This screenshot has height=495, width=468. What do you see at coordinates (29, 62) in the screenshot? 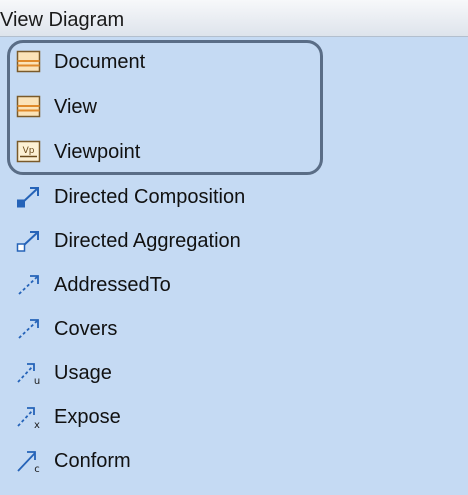
I see `document-icon` at bounding box center [29, 62].